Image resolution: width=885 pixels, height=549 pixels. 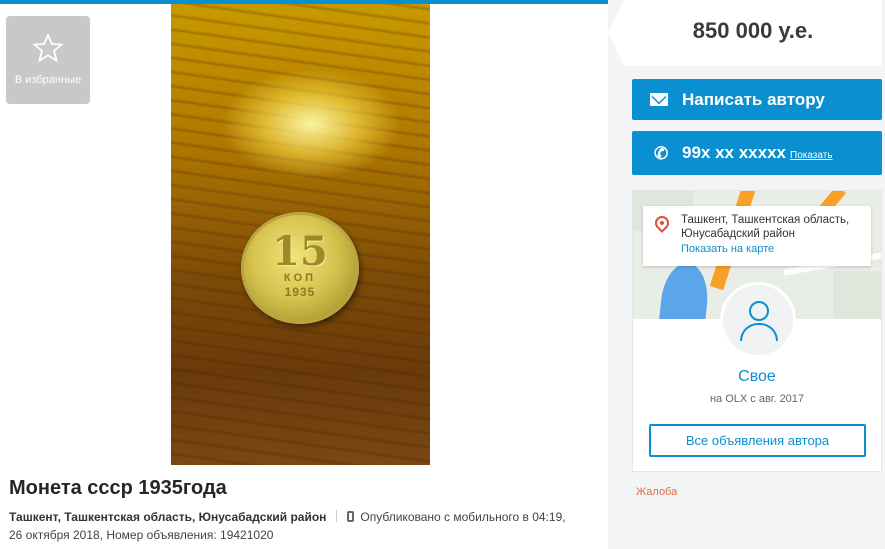 I want to click on map-water, so click(x=684, y=289).